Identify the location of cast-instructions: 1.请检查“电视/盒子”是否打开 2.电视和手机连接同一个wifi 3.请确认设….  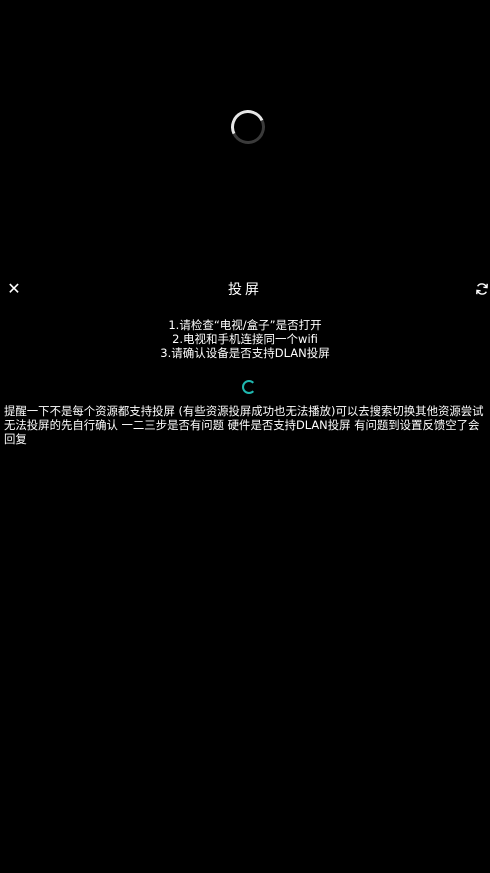
(245, 339).